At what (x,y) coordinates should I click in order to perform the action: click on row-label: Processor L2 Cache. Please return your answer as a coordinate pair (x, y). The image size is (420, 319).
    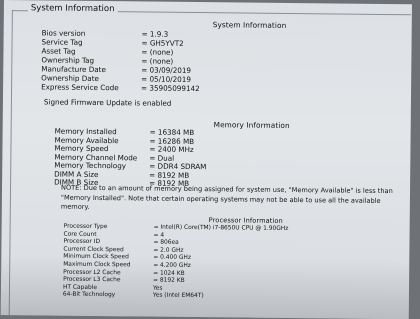
    Looking at the image, I should click on (92, 272).